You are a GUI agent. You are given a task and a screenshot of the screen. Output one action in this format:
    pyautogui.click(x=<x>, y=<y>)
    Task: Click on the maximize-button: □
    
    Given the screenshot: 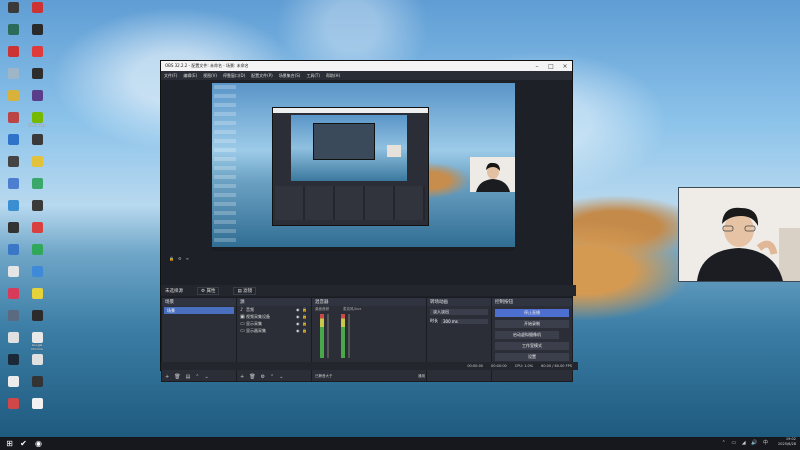 What is the action you would take?
    pyautogui.click(x=551, y=66)
    